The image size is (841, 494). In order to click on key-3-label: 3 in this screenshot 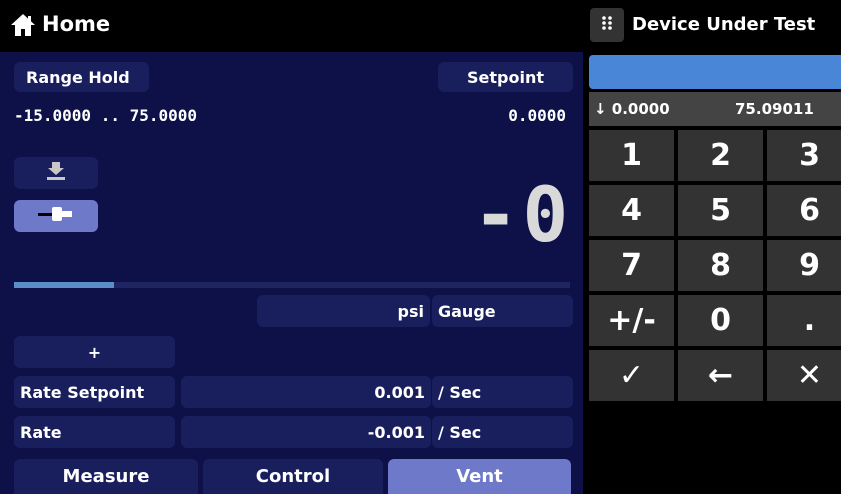, I will do `click(809, 155)`.